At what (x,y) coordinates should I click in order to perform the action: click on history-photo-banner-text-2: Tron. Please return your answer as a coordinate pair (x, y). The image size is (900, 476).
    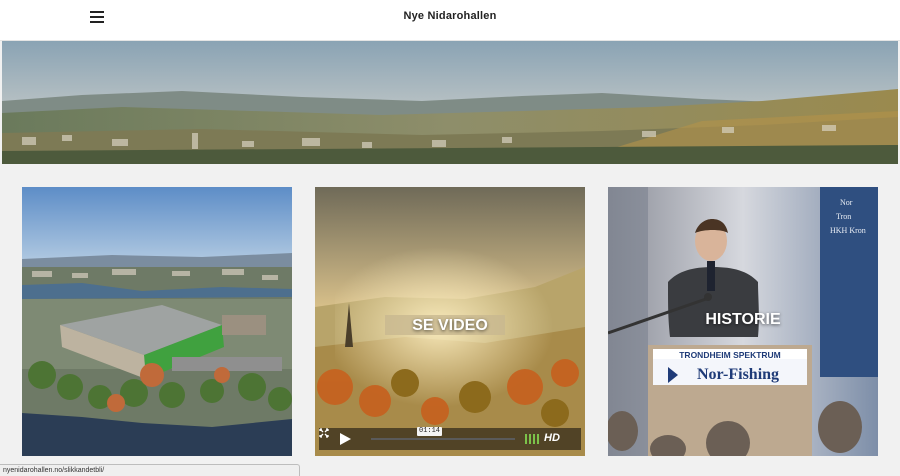
    Looking at the image, I should click on (843, 216).